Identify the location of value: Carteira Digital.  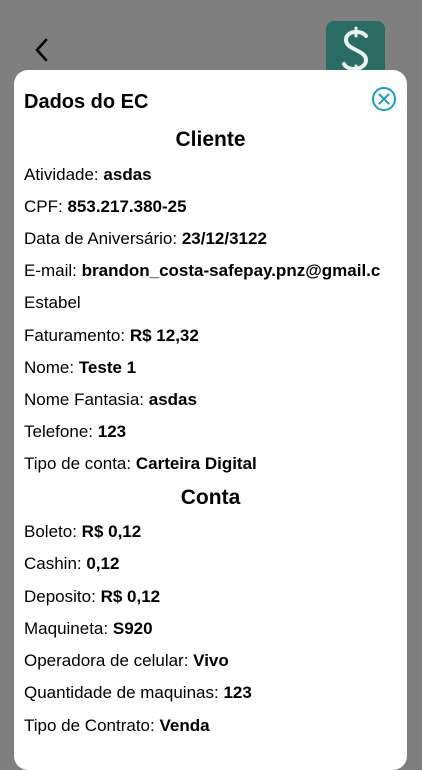
(196, 463).